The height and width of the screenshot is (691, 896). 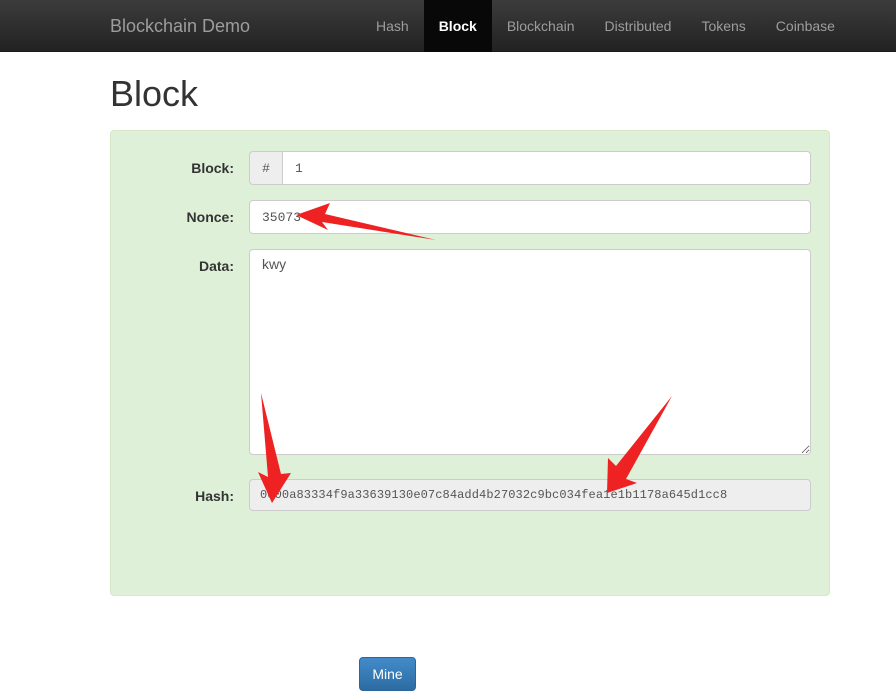 I want to click on hash-field-label: Hash:, so click(x=214, y=496).